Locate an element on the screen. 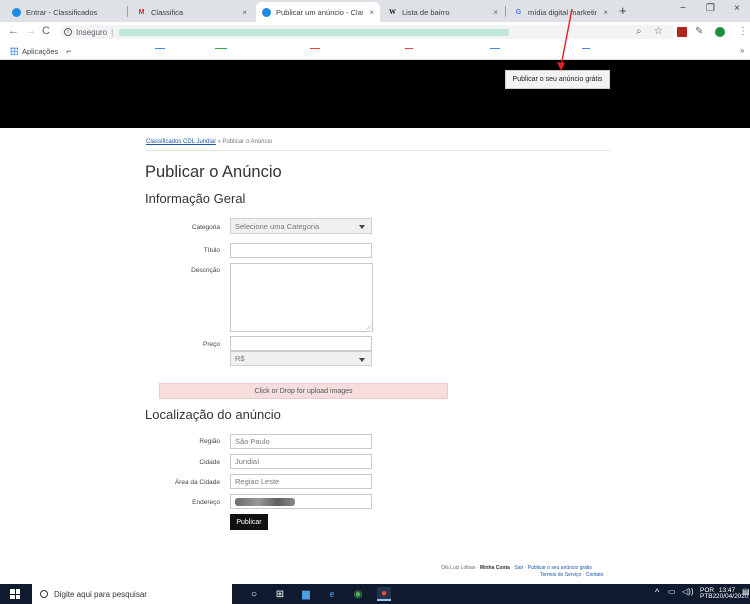 The height and width of the screenshot is (604, 750). taskbar-search: Digite aqui para pesquisar is located at coordinates (132, 594).